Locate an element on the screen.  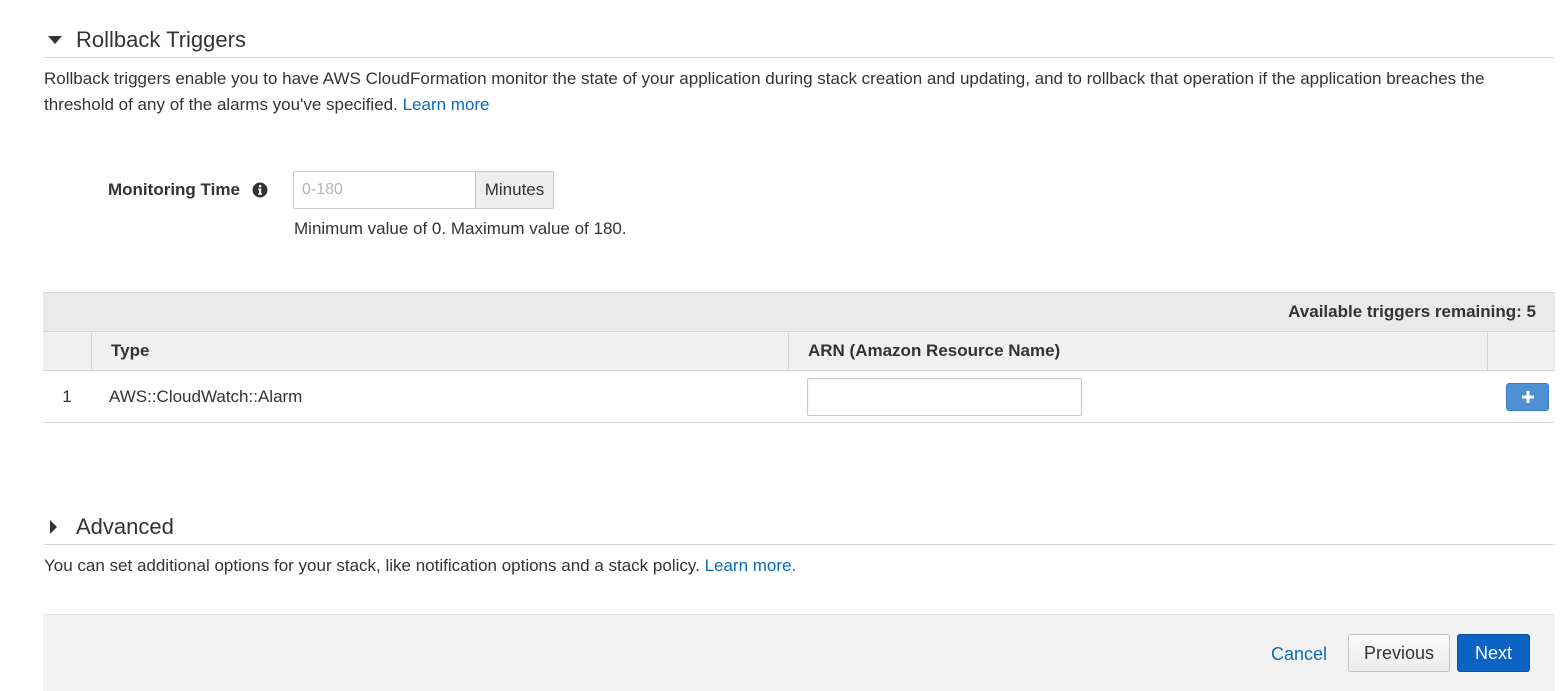
row-index: 1 is located at coordinates (67, 396).